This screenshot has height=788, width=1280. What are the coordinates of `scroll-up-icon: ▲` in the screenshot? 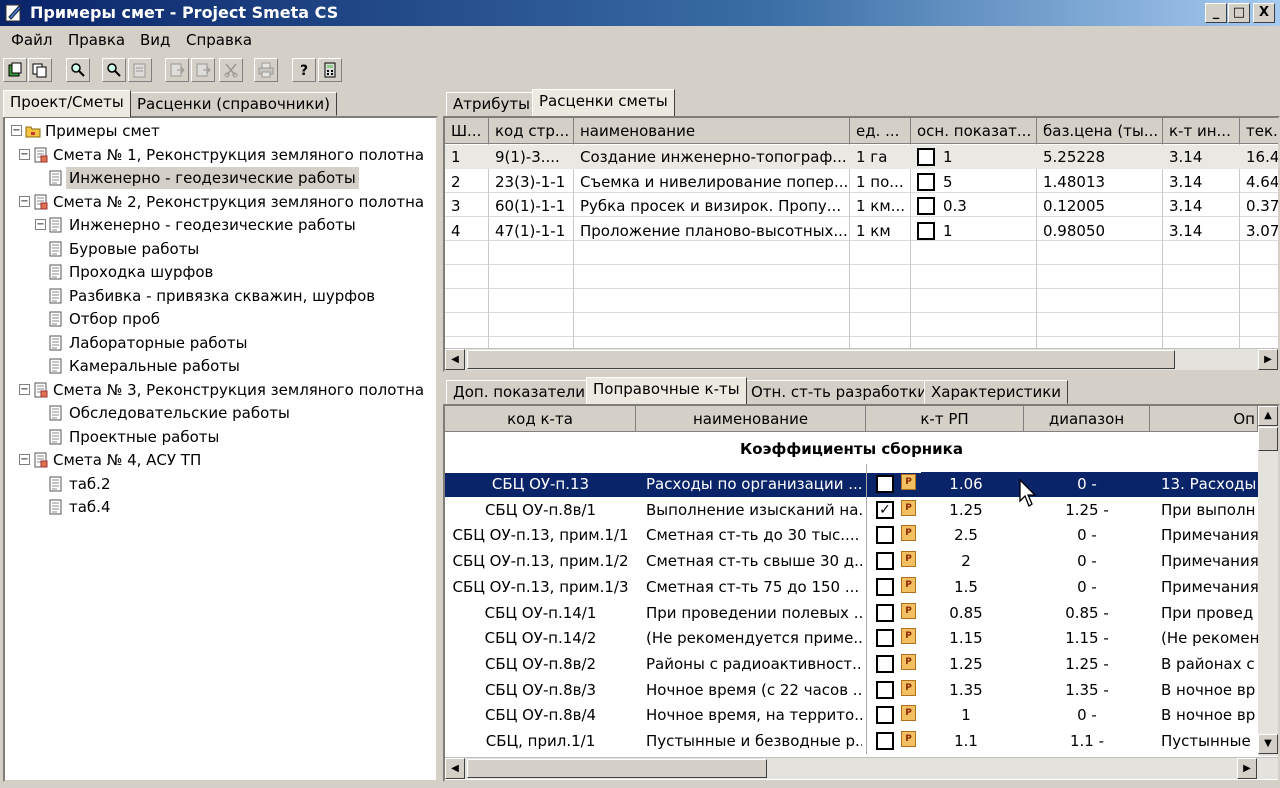 It's located at (1268, 416).